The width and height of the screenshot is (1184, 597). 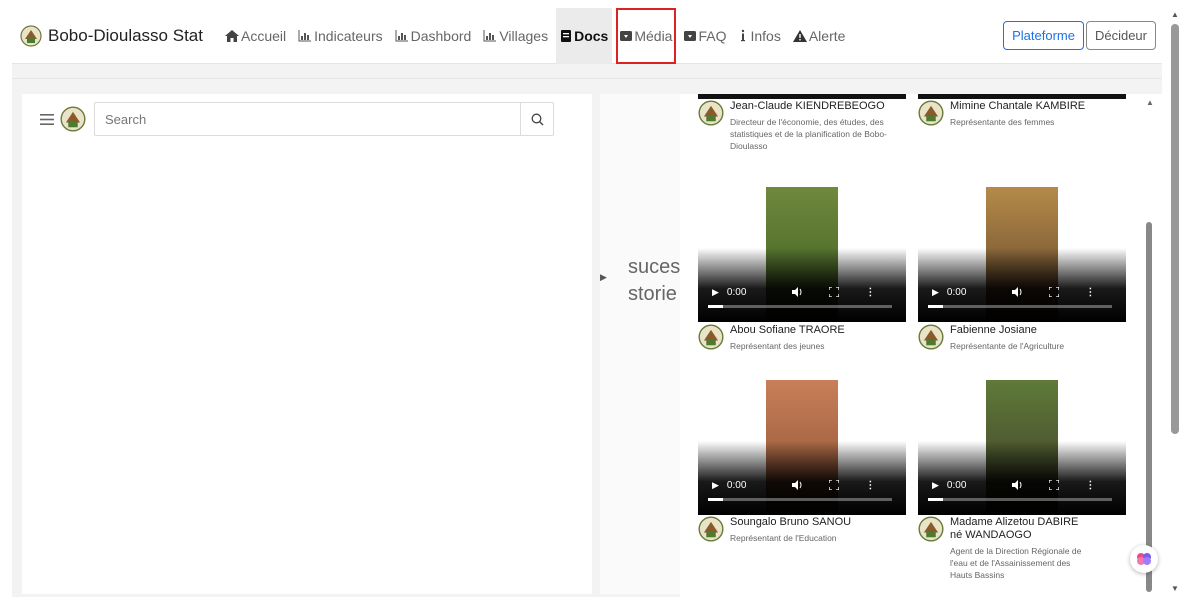 I want to click on media-scrollbar: ▲, so click(x=1150, y=346).